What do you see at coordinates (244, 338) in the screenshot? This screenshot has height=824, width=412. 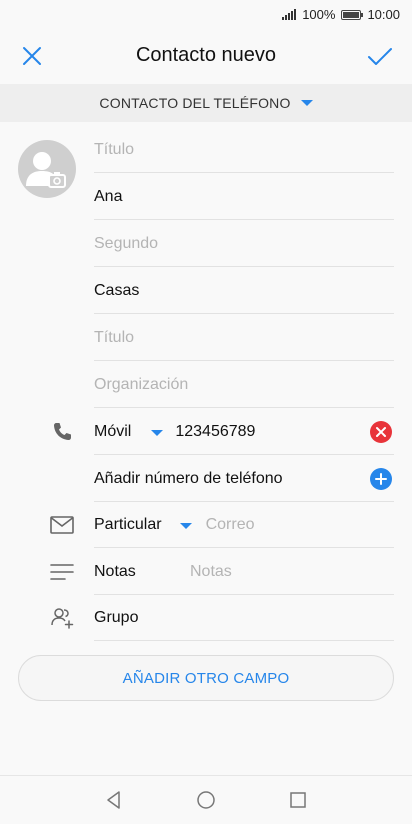 I see `title-suffix-field: Título` at bounding box center [244, 338].